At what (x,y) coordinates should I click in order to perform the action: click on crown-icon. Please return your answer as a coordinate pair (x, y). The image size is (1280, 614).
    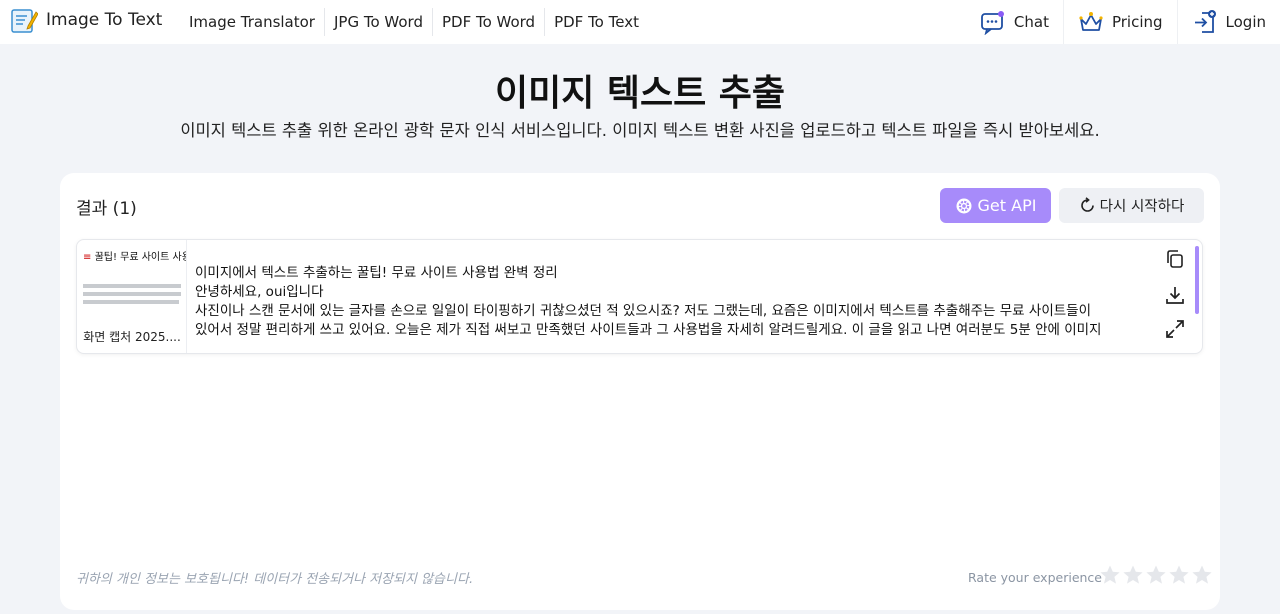
    Looking at the image, I should click on (1091, 21).